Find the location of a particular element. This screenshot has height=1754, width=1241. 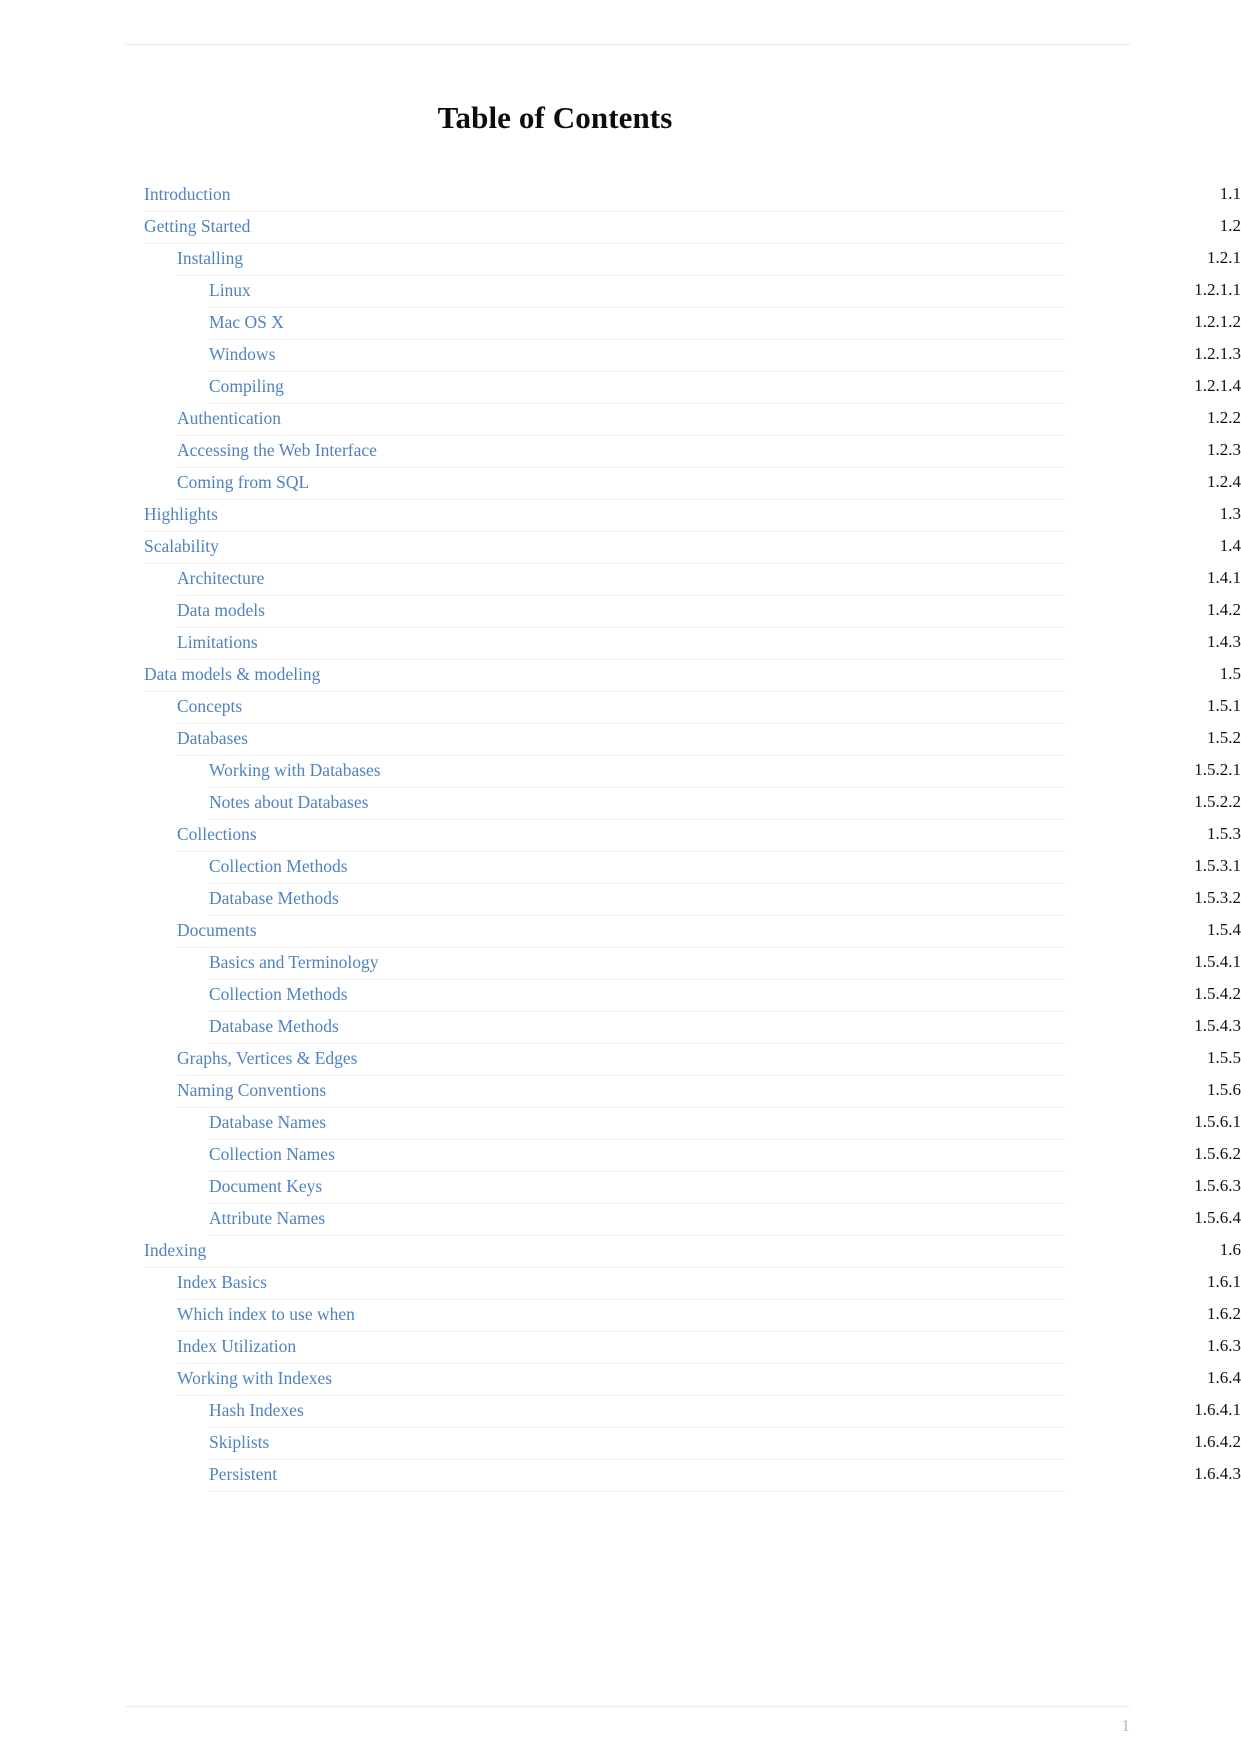

toc-link: Installing is located at coordinates (210, 258).